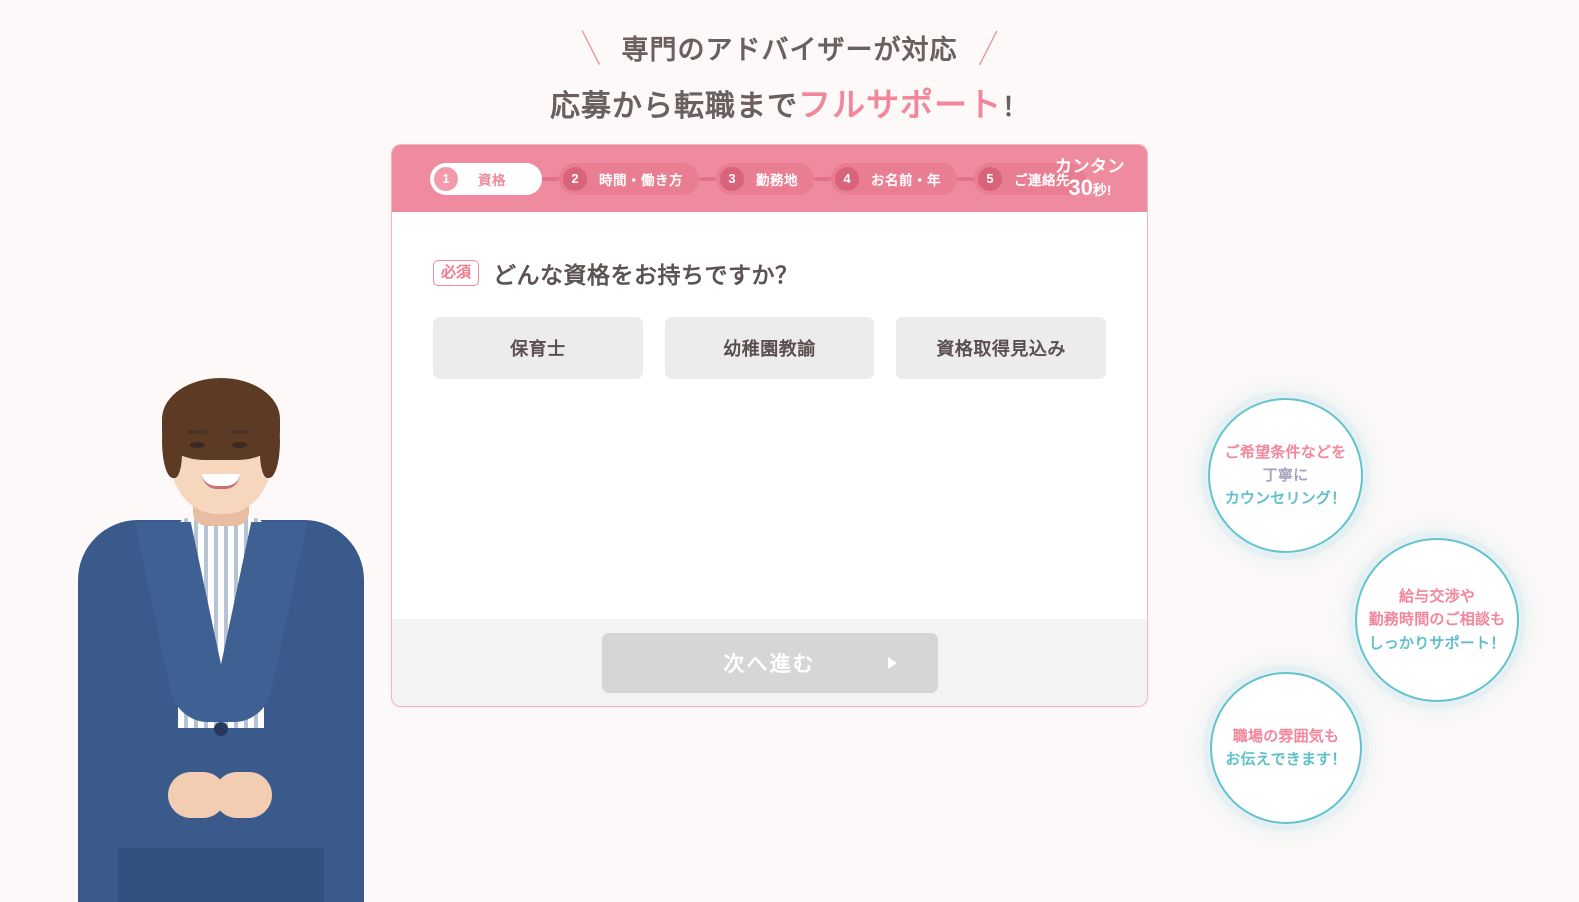  Describe the element at coordinates (646, 275) in the screenshot. I see `question-text: どんな資格をお持ちですか？` at that location.